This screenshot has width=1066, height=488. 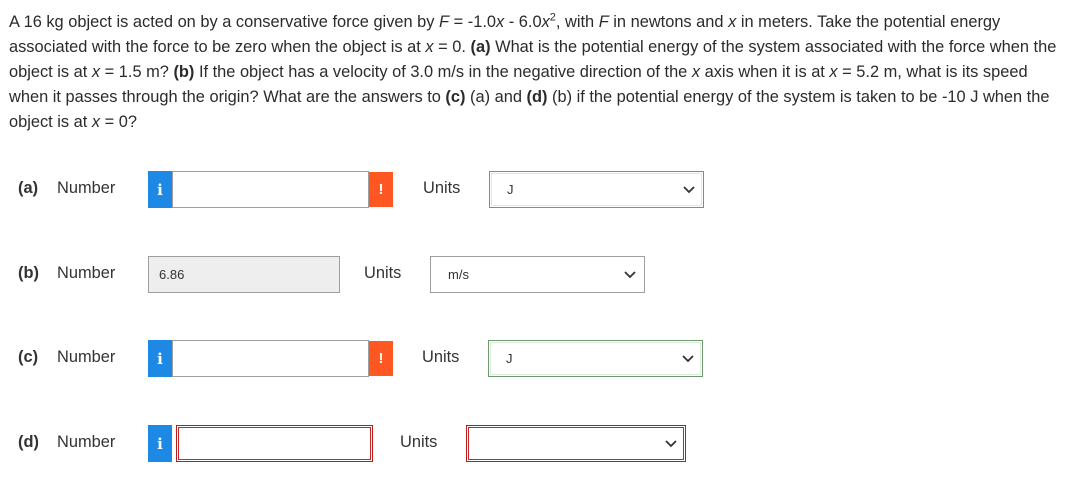 I want to click on number-input-b, so click(x=244, y=274).